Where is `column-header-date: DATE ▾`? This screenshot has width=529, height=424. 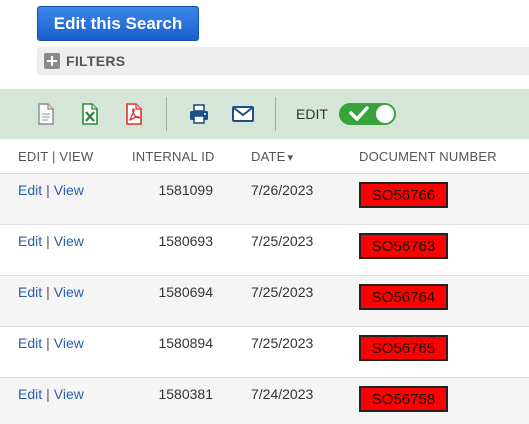 column-header-date: DATE ▾ is located at coordinates (272, 156).